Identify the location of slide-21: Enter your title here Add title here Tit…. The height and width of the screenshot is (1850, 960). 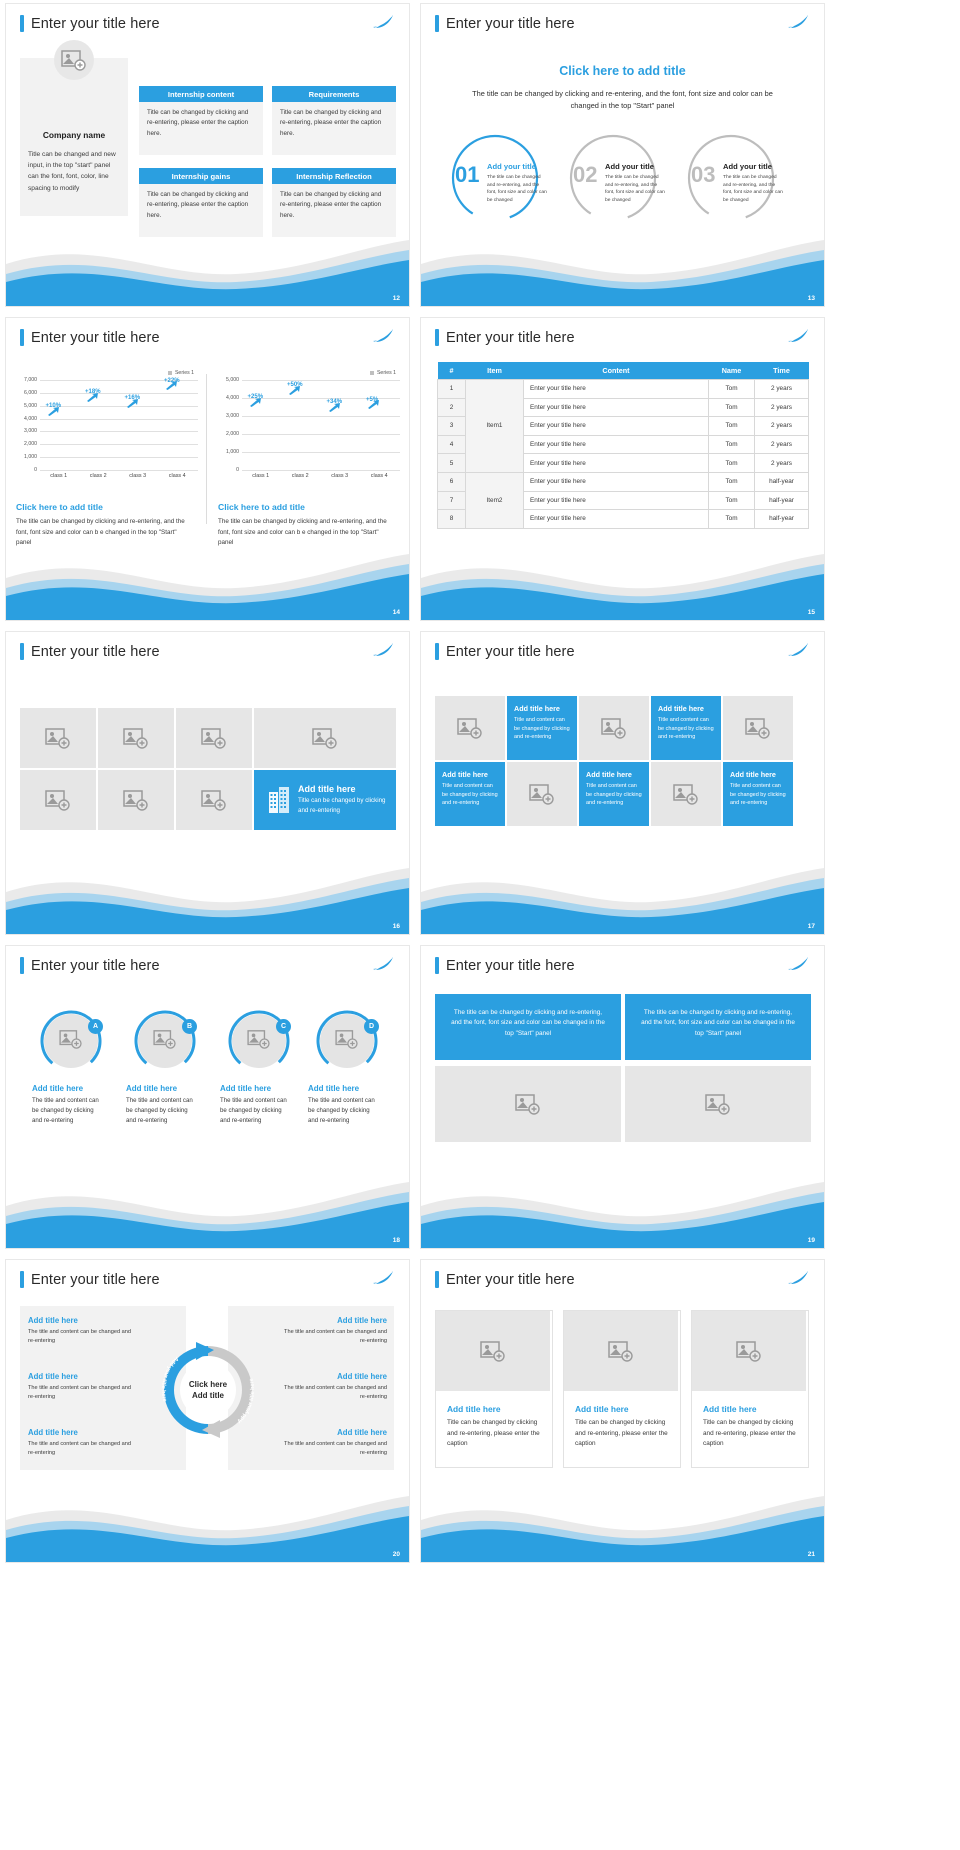
(622, 1411).